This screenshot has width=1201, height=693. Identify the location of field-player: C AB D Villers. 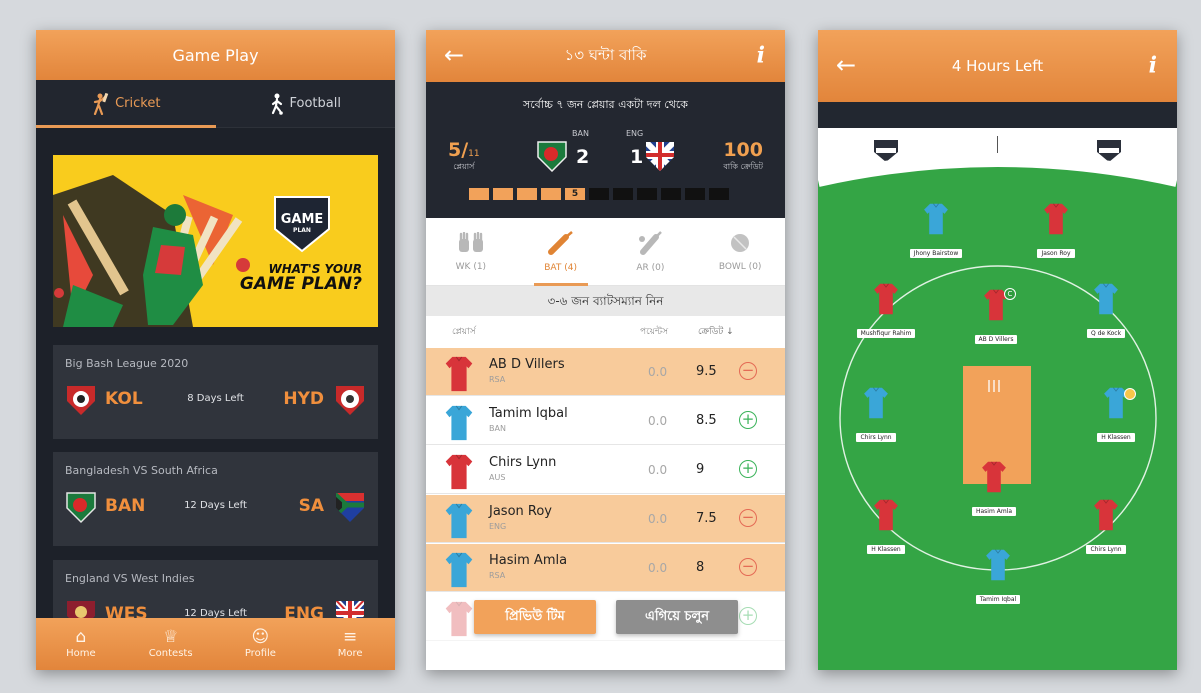
(996, 316).